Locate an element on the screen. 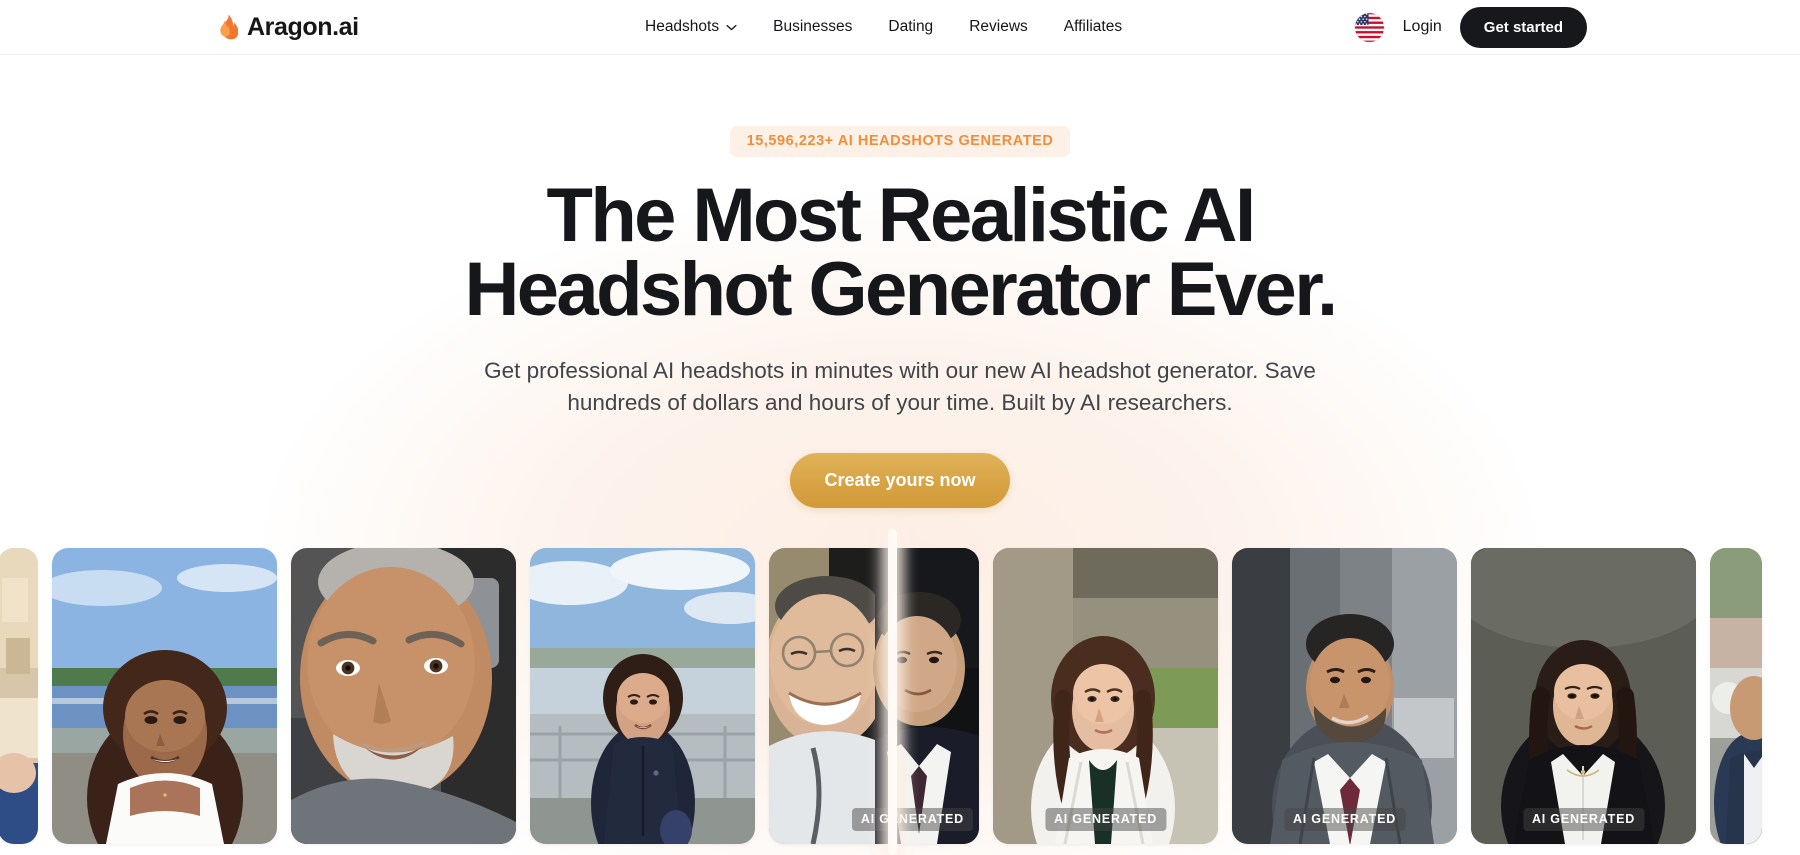  brand-name: Aragon.ai is located at coordinates (303, 26).